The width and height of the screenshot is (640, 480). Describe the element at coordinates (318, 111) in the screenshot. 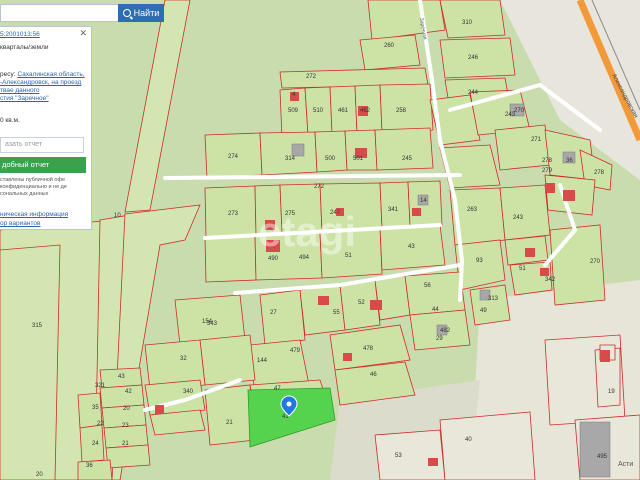

I see `plot-number: 510` at that location.